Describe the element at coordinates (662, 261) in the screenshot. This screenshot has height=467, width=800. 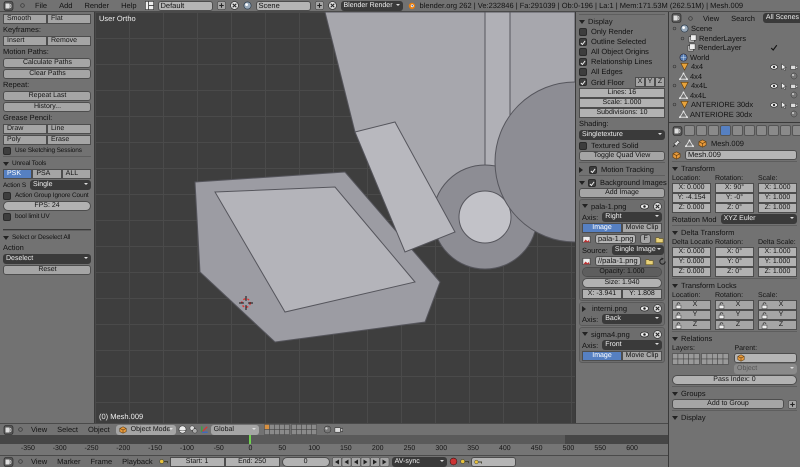
I see `reload-icon` at that location.